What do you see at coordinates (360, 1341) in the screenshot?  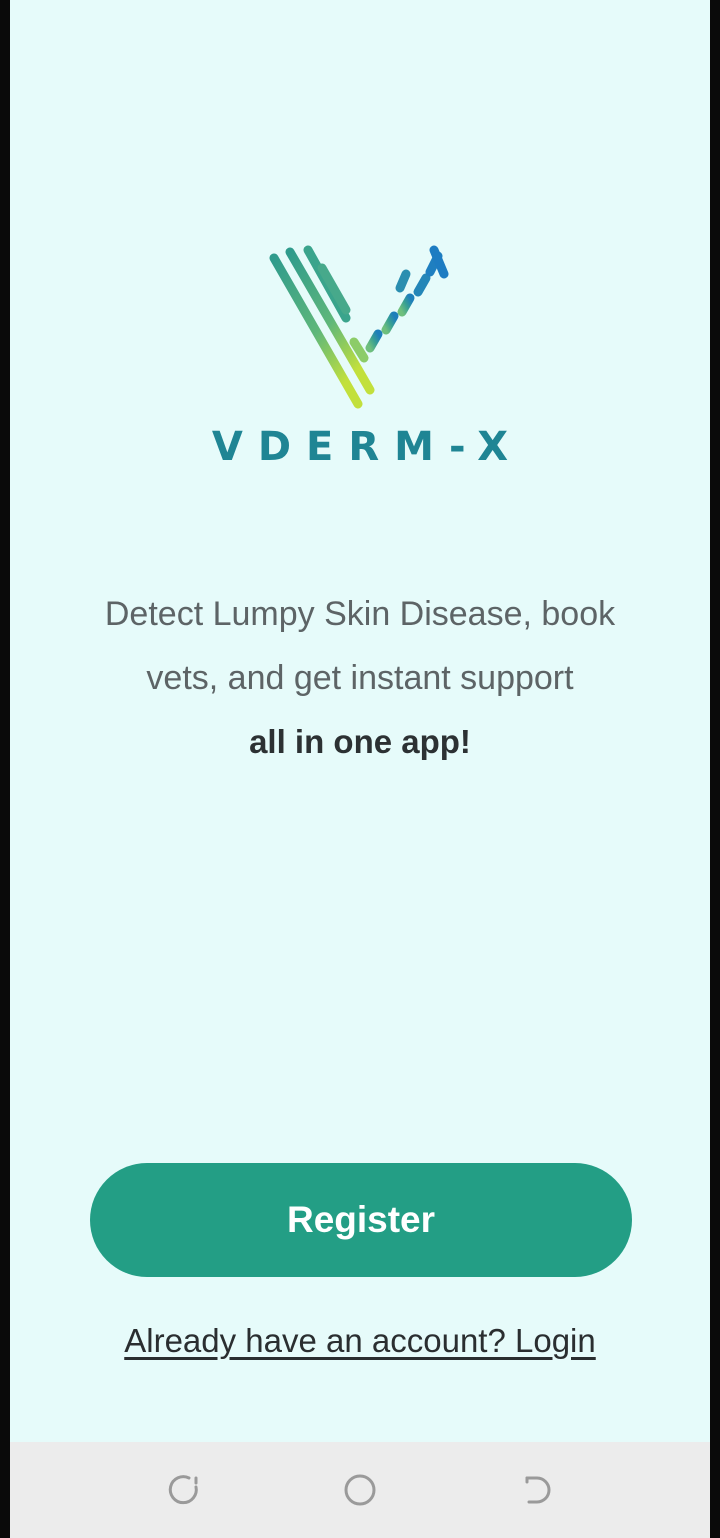 I see `login-link: Already have an account? Login` at bounding box center [360, 1341].